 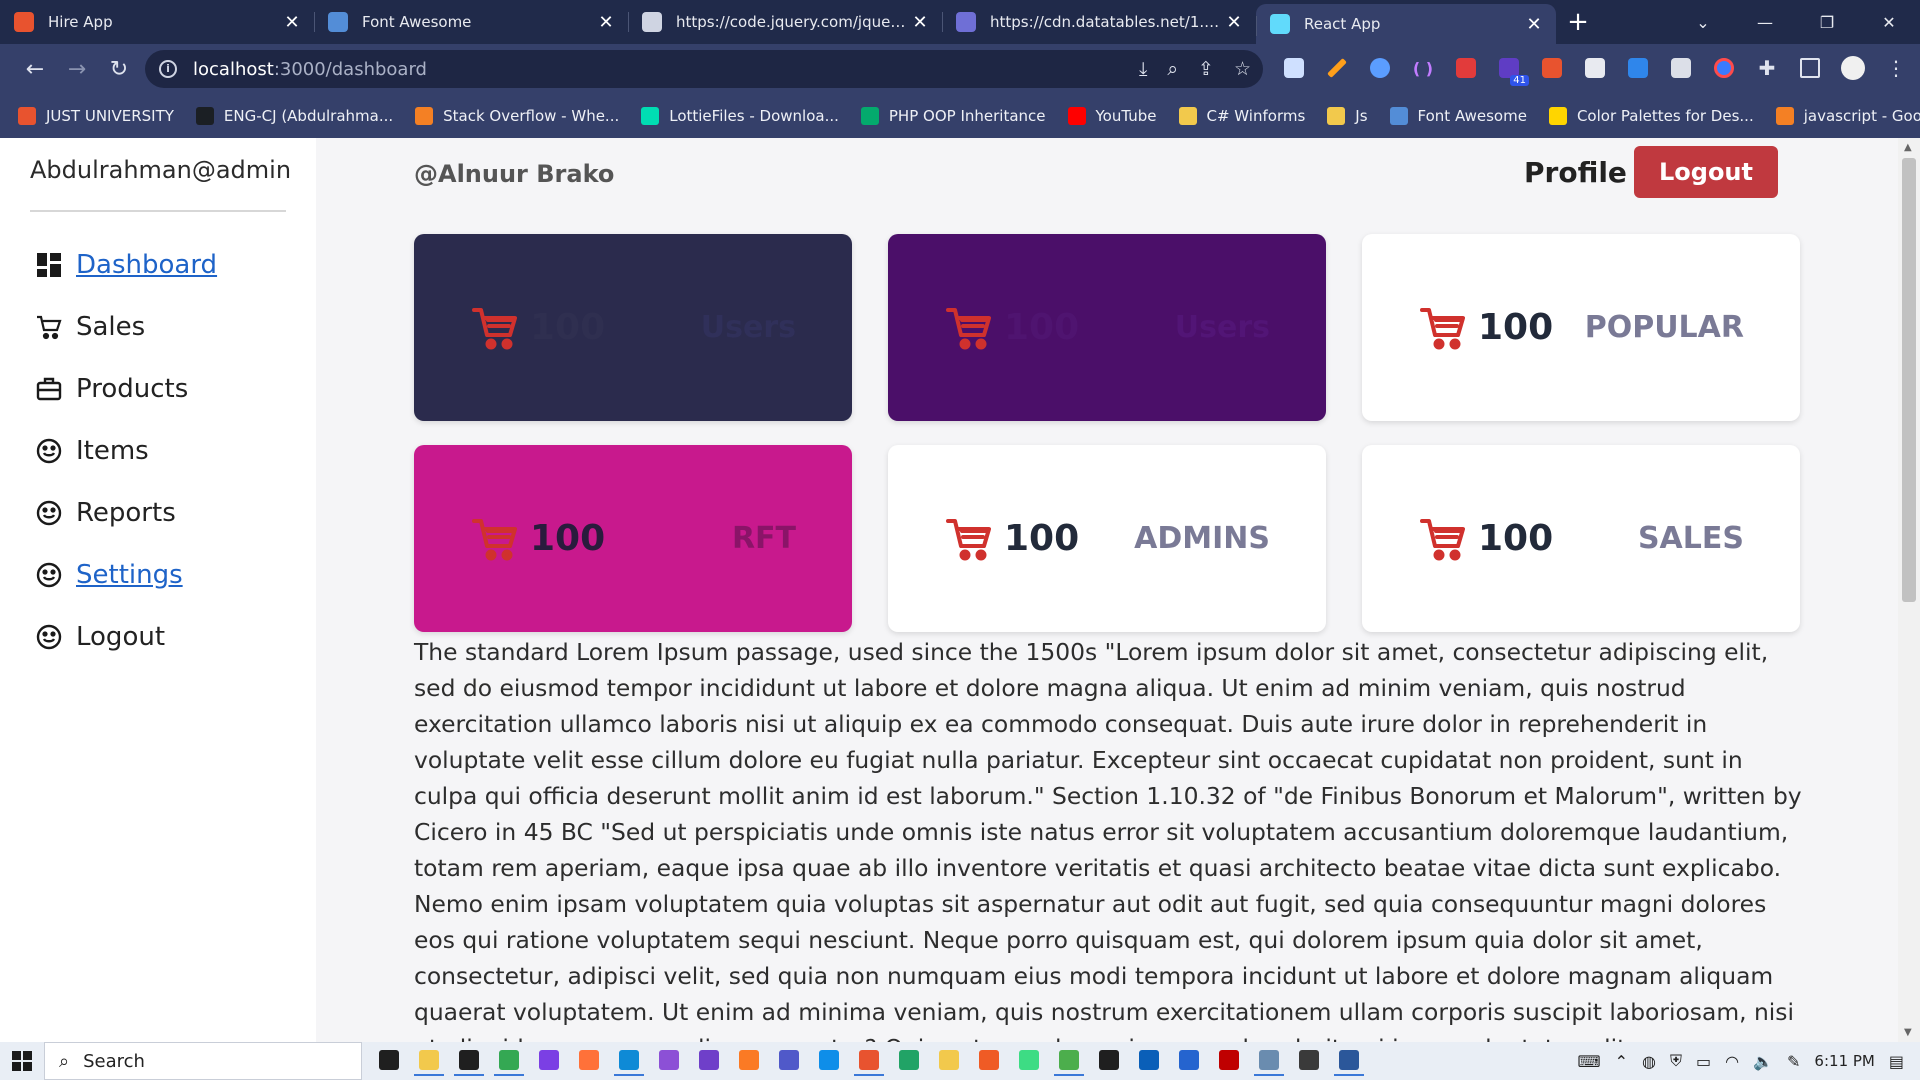 I want to click on extension-stamp-icon, so click(x=1681, y=68).